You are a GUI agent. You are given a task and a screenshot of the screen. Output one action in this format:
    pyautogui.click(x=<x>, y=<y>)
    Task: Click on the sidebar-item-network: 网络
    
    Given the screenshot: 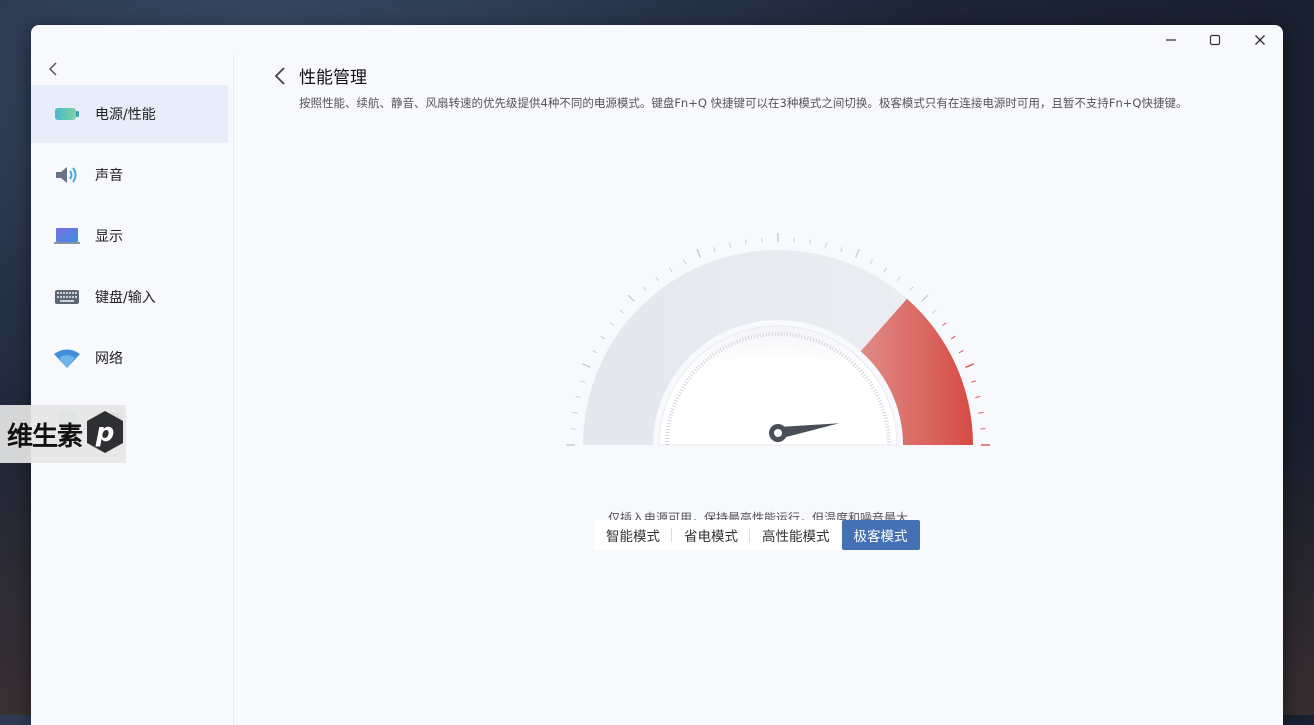 What is the action you would take?
    pyautogui.click(x=129, y=358)
    